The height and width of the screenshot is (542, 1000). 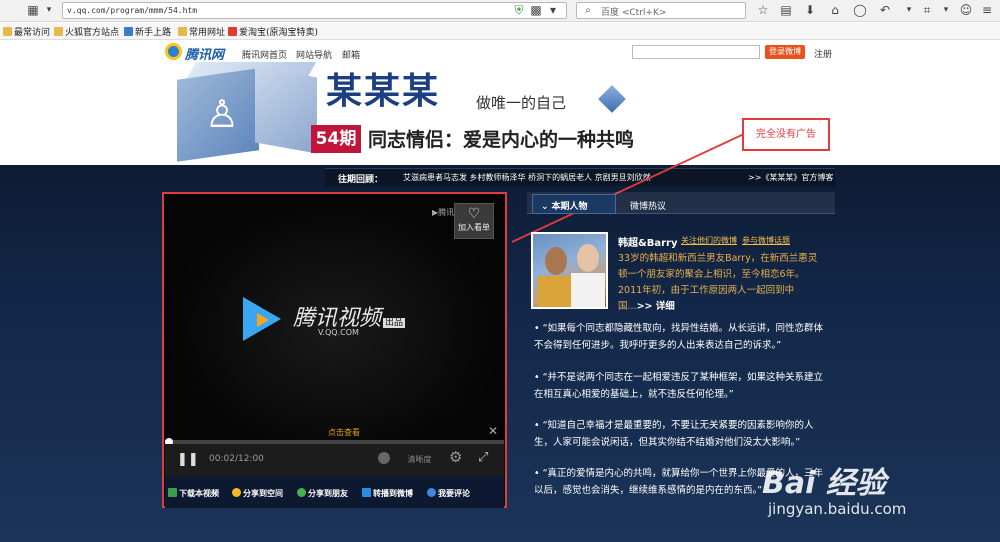 What do you see at coordinates (519, 10) in the screenshot?
I see `shield-icon: ⛨` at bounding box center [519, 10].